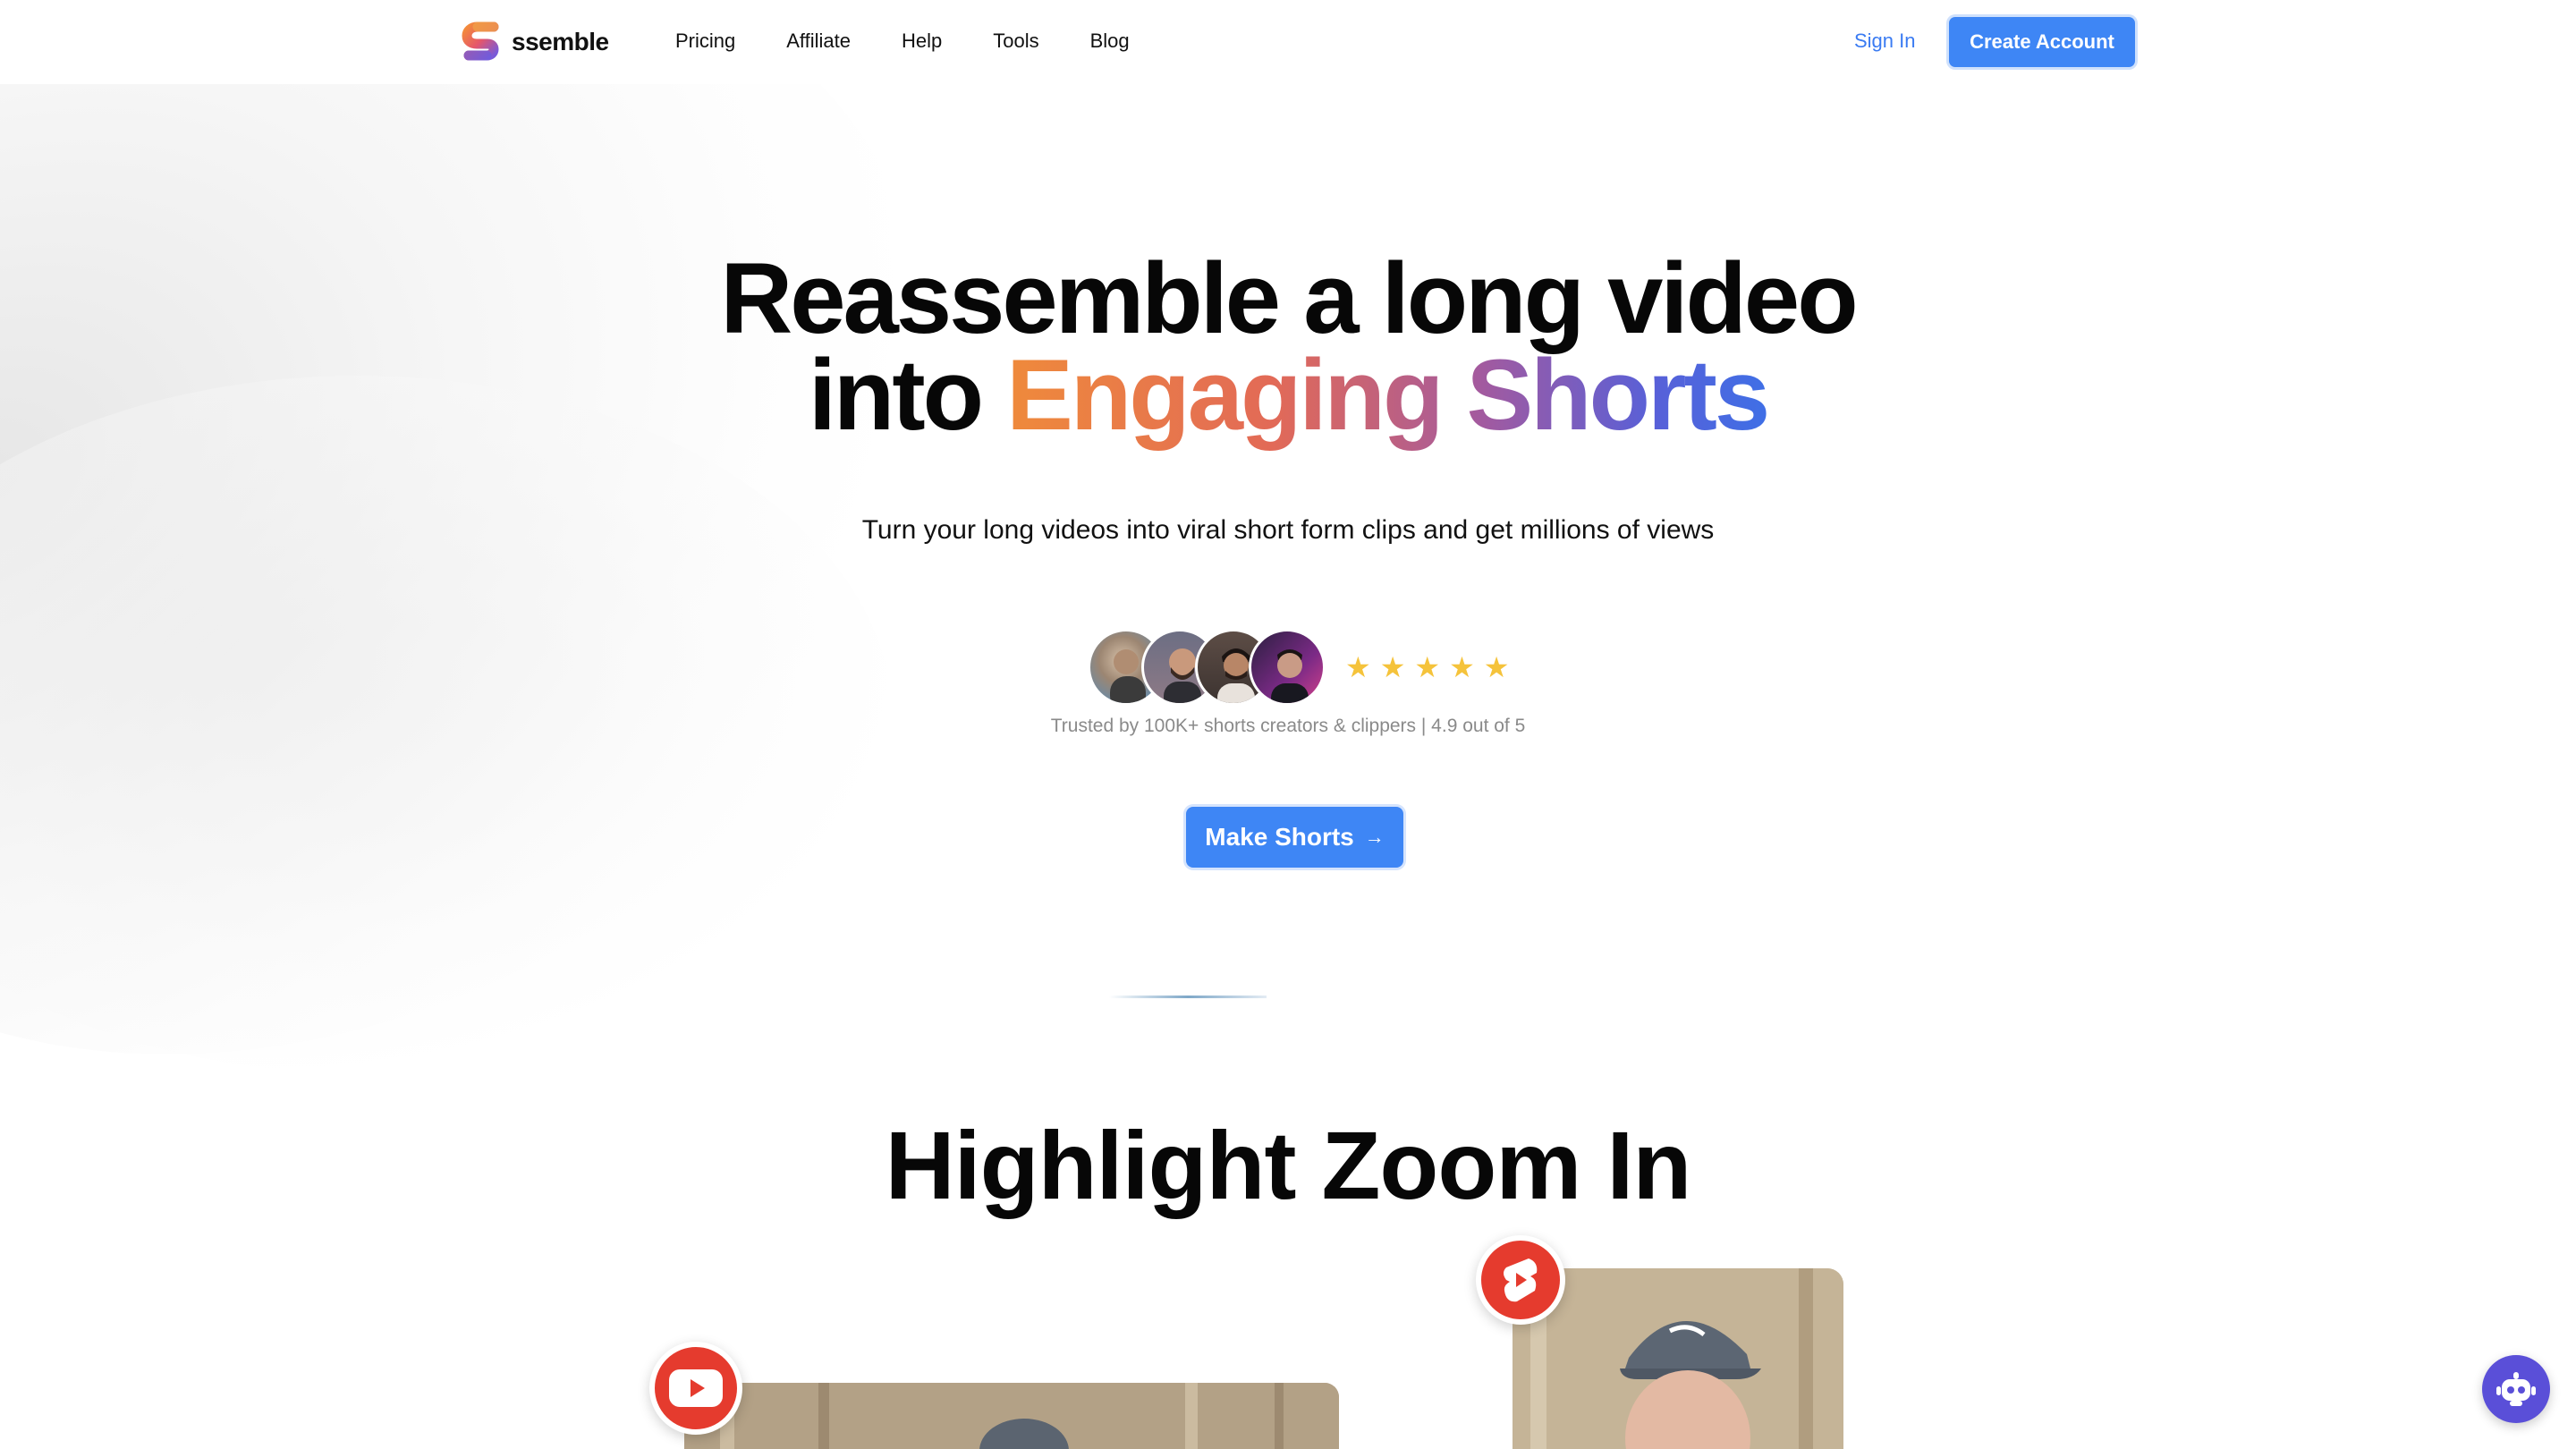  What do you see at coordinates (1287, 667) in the screenshot?
I see `creator-avatar` at bounding box center [1287, 667].